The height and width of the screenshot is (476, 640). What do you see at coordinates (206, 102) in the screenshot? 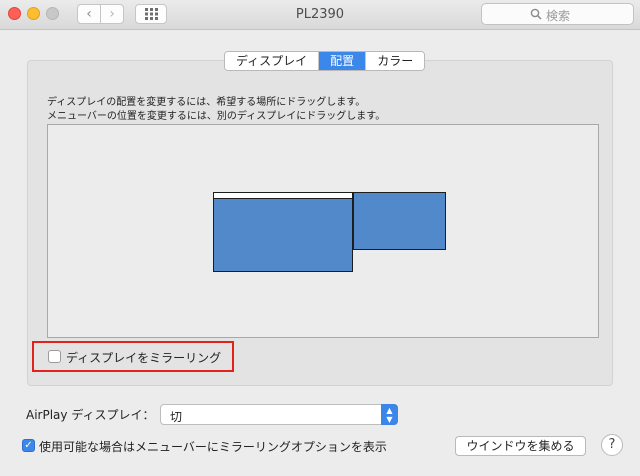
I see `arrangement-instruction-1: ディスプレイの配置を変更するには、希望する場所にドラッグします。` at bounding box center [206, 102].